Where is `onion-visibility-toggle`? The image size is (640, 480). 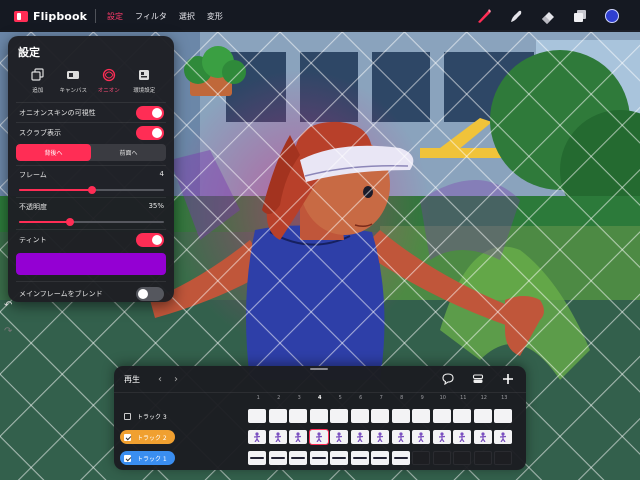 onion-visibility-toggle is located at coordinates (150, 112).